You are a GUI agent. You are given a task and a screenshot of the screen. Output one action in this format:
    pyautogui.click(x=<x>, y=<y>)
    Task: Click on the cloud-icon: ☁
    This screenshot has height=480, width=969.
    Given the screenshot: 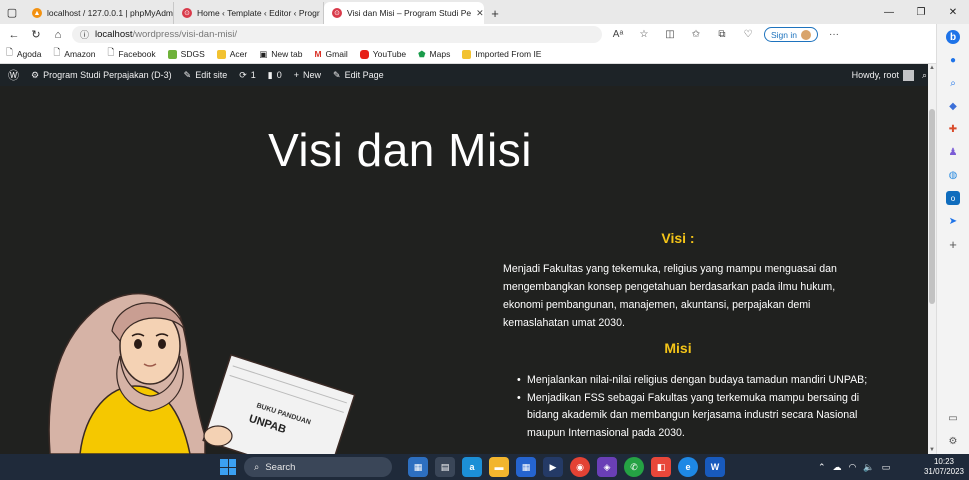 What is the action you would take?
    pyautogui.click(x=837, y=467)
    